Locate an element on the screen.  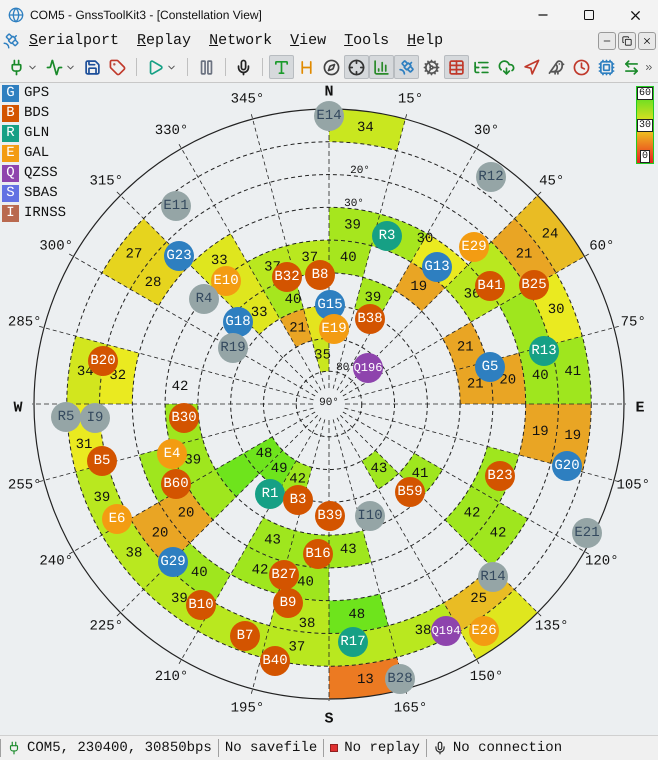
azimuth-label: 150° is located at coordinates (487, 676).